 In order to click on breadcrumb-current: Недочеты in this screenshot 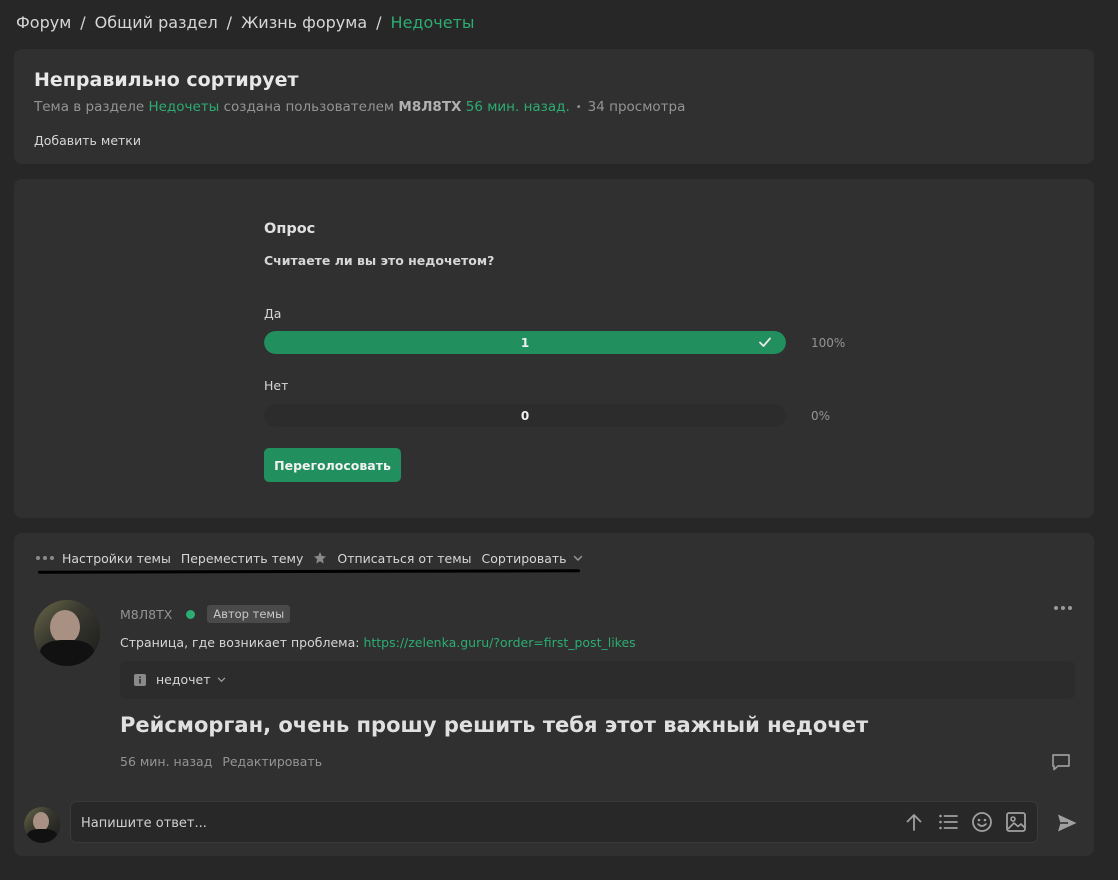, I will do `click(433, 22)`.